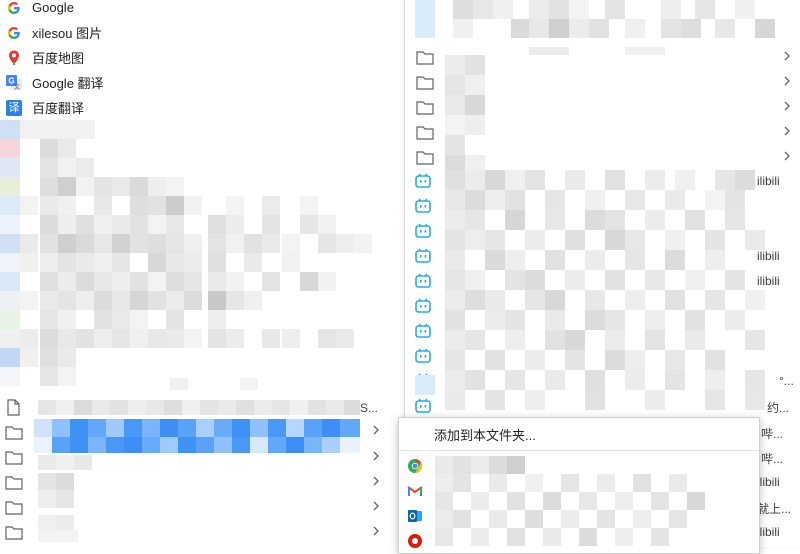  What do you see at coordinates (579, 450) in the screenshot?
I see `menu-separator` at bounding box center [579, 450].